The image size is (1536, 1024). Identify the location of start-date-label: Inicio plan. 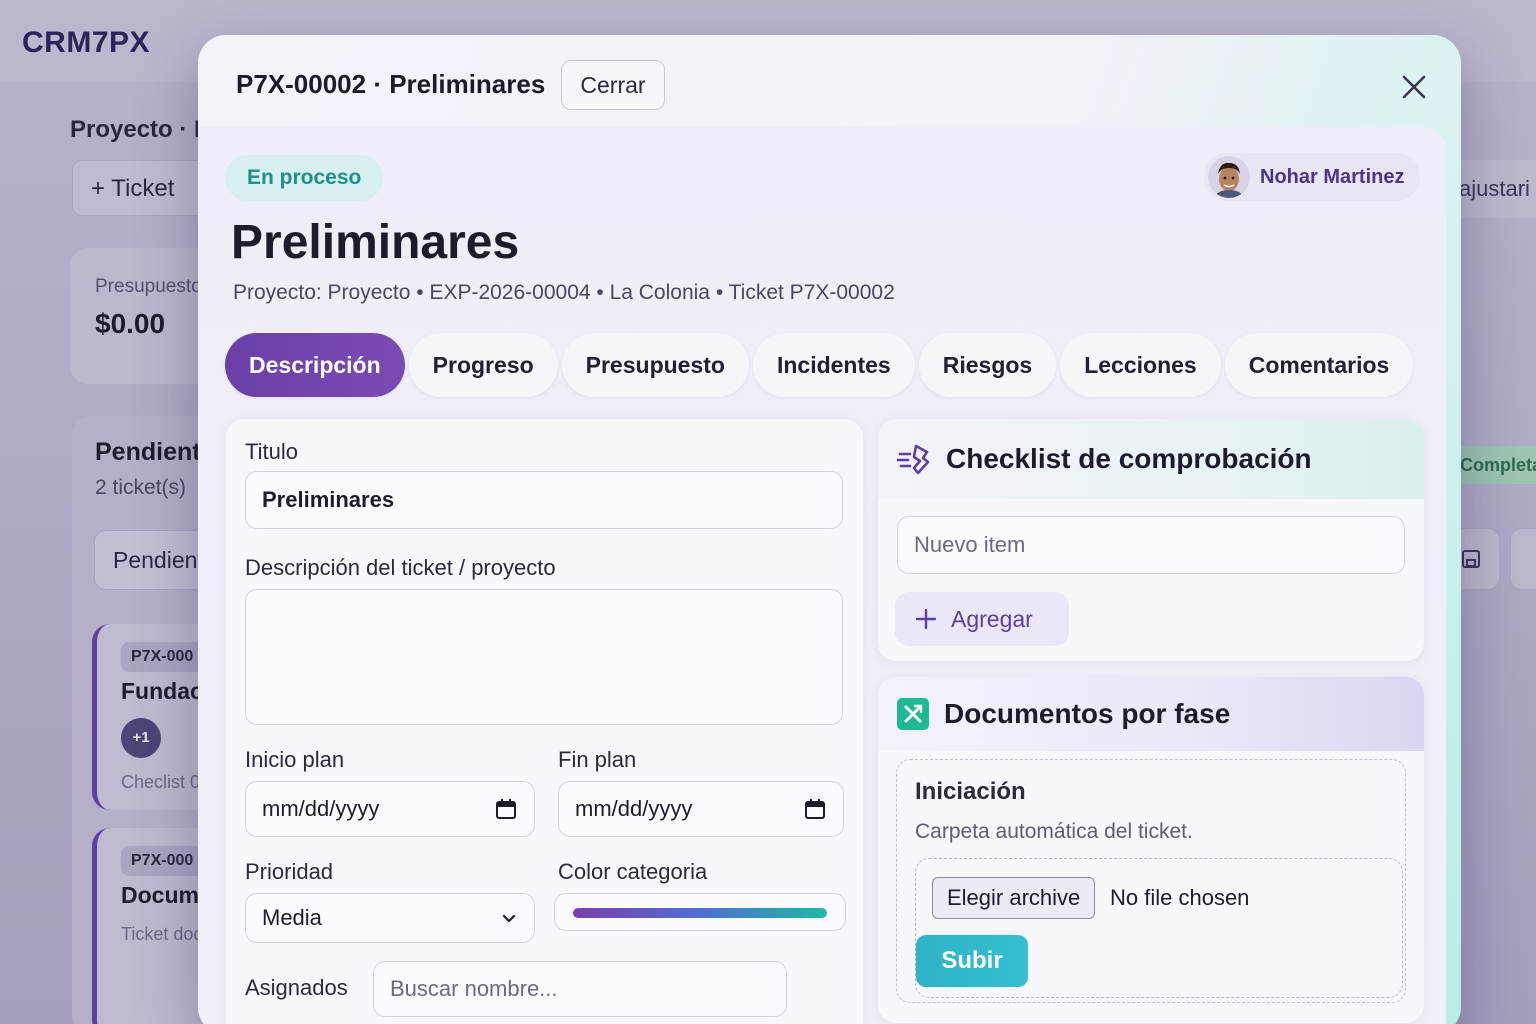
(295, 759).